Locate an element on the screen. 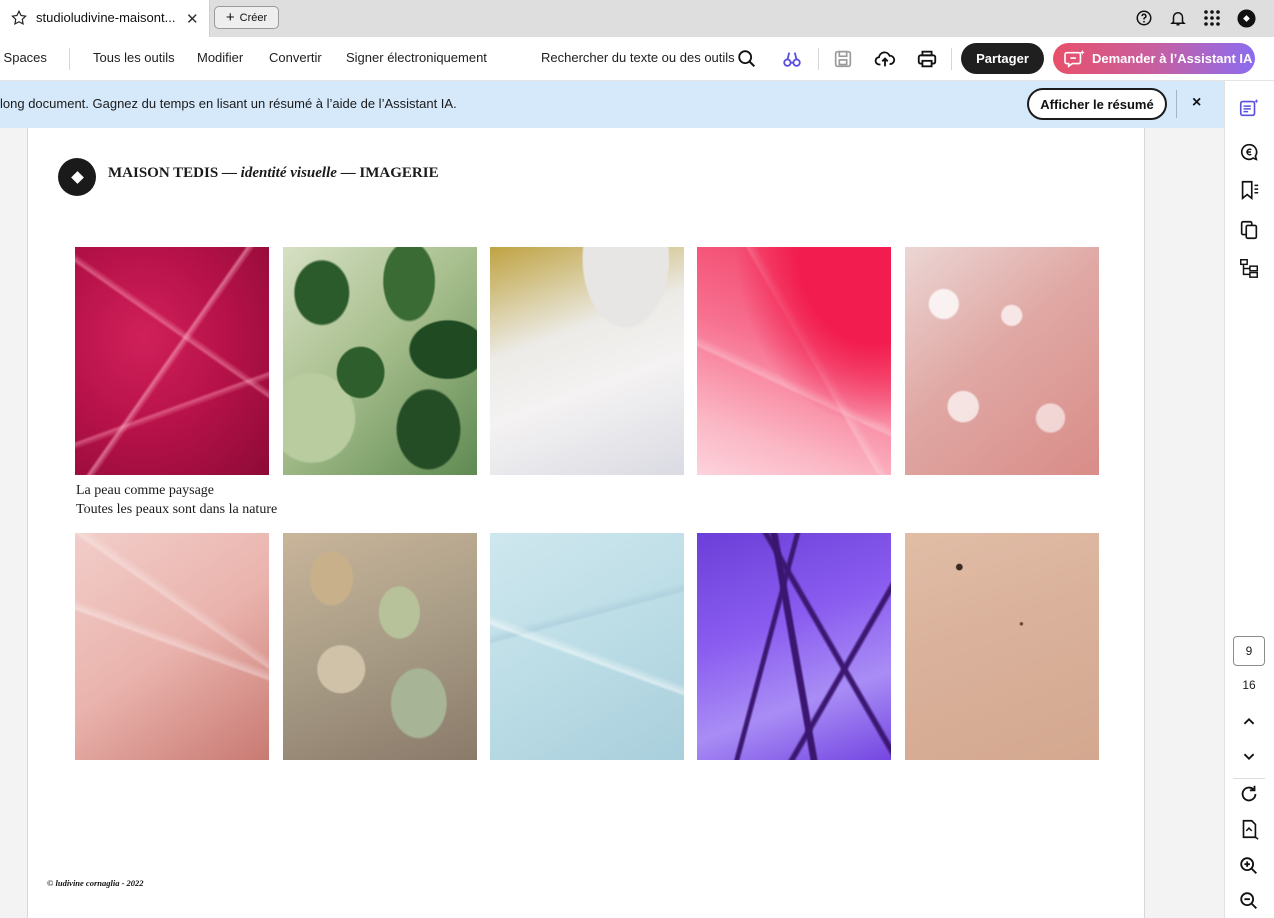 The image size is (1274, 918). convert-menu: Convertir is located at coordinates (295, 57).